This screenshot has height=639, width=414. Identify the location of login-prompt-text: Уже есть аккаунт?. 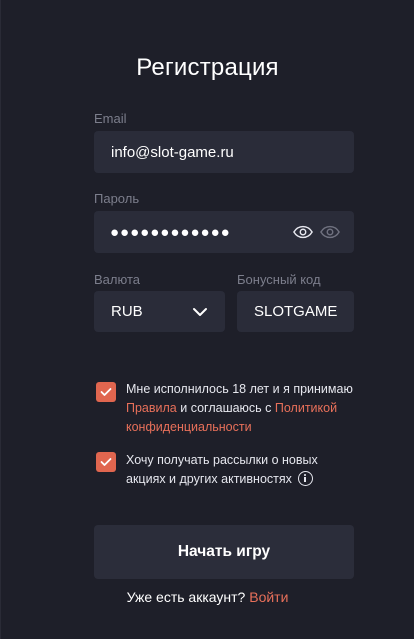
(188, 597).